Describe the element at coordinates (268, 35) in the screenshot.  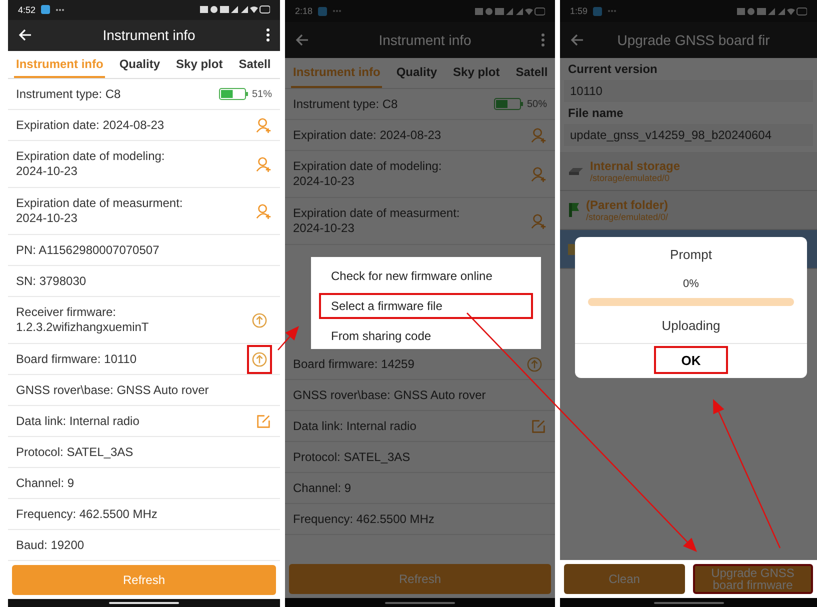
I see `menu-icon` at that location.